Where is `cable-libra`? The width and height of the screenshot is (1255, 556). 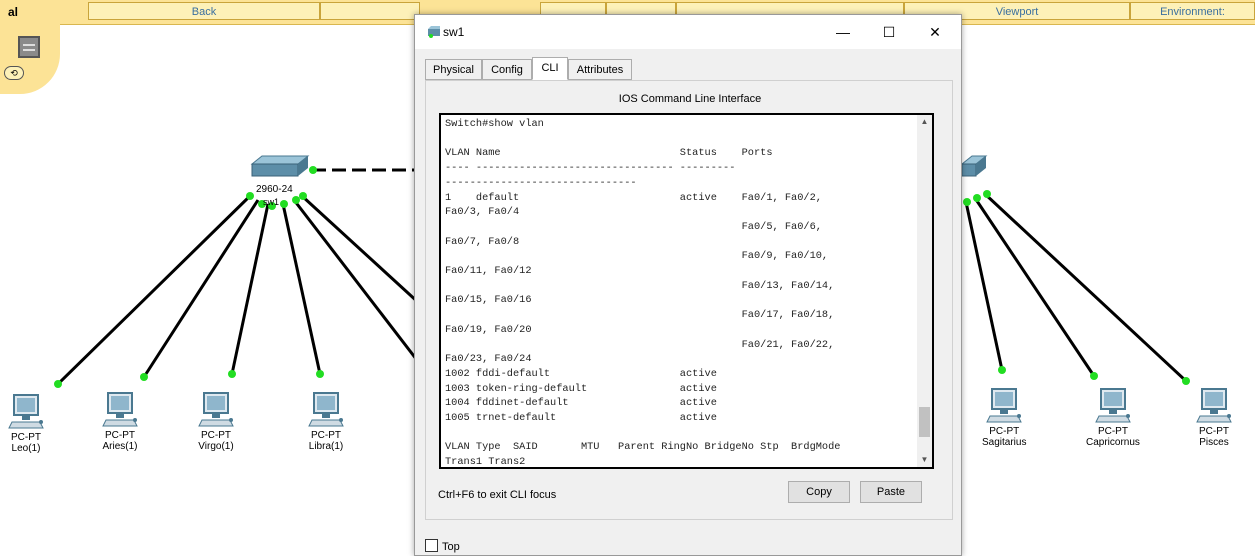 cable-libra is located at coordinates (301, 289).